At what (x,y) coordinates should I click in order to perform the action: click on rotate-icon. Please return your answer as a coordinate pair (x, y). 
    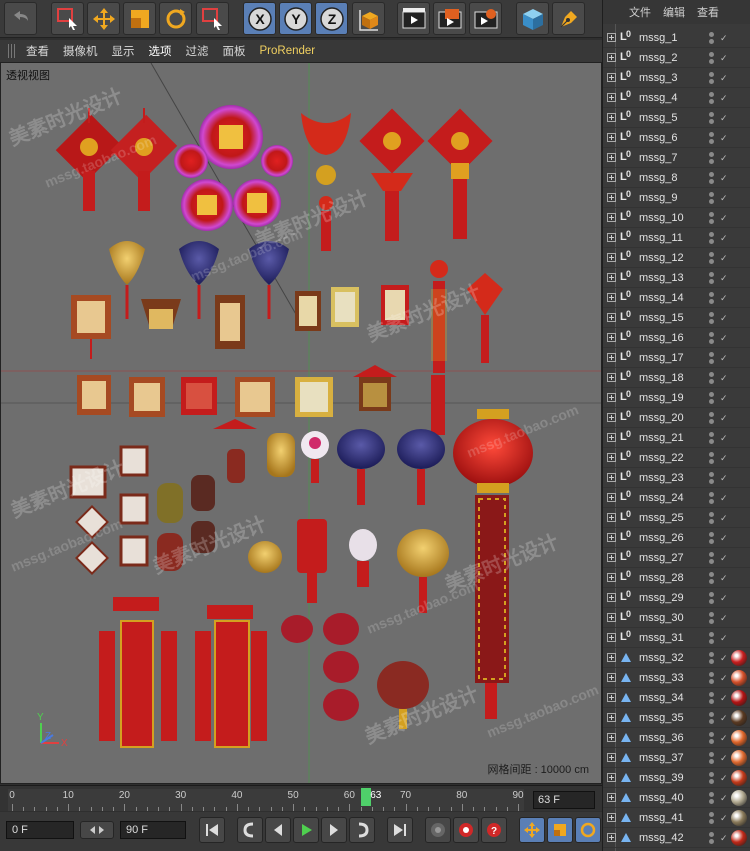
    Looking at the image, I should click on (175, 18).